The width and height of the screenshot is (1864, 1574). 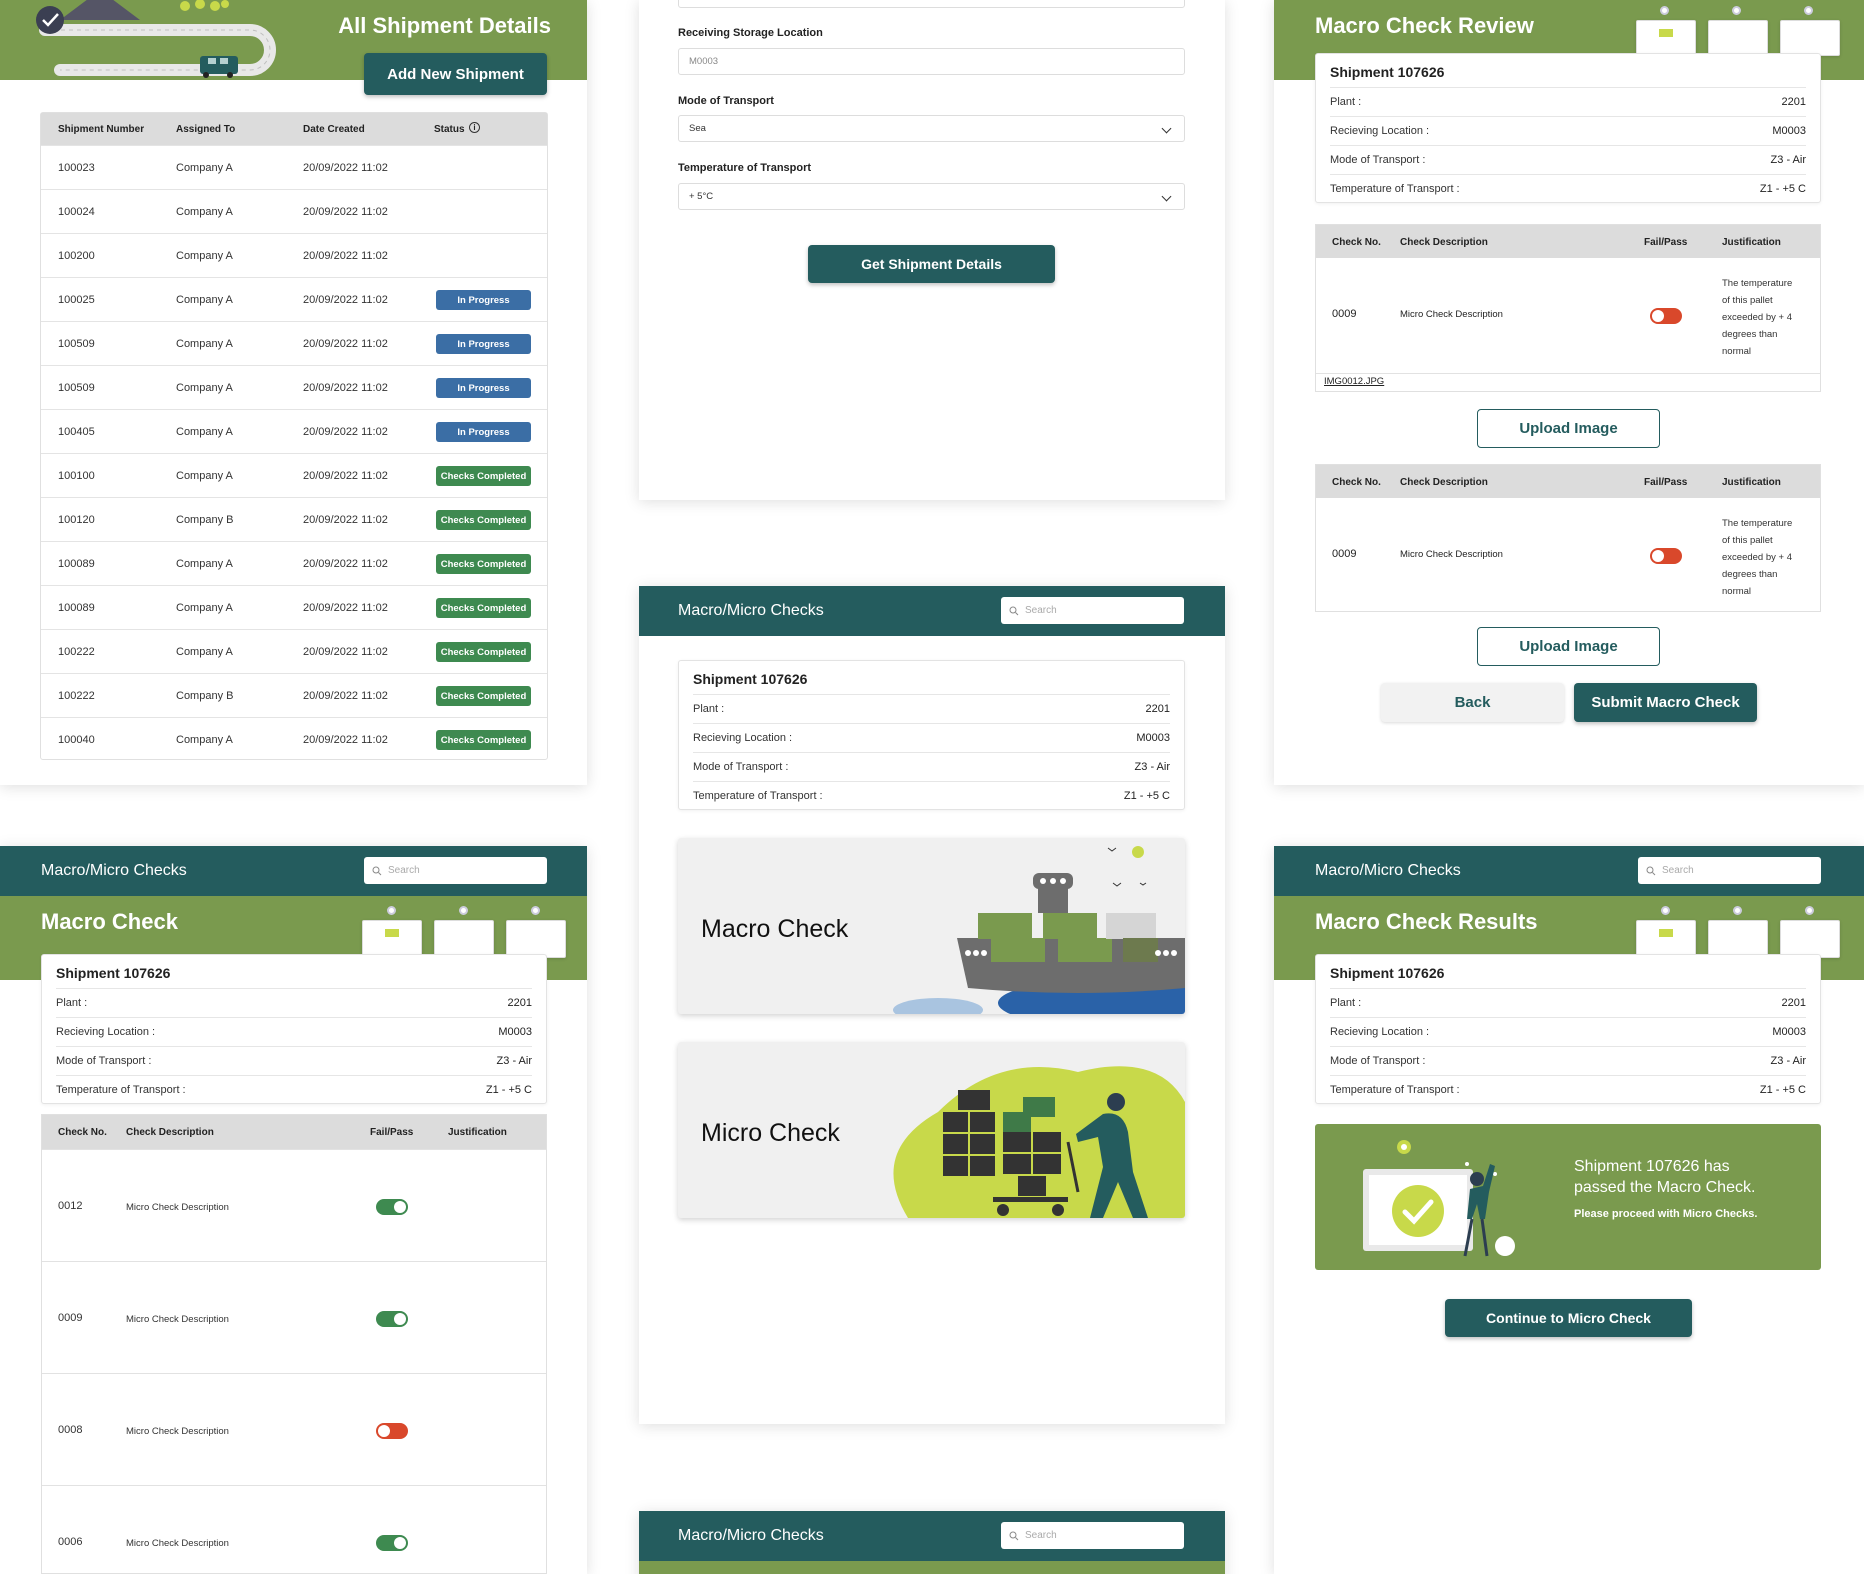 I want to click on section-banner, so click(x=932, y=1567).